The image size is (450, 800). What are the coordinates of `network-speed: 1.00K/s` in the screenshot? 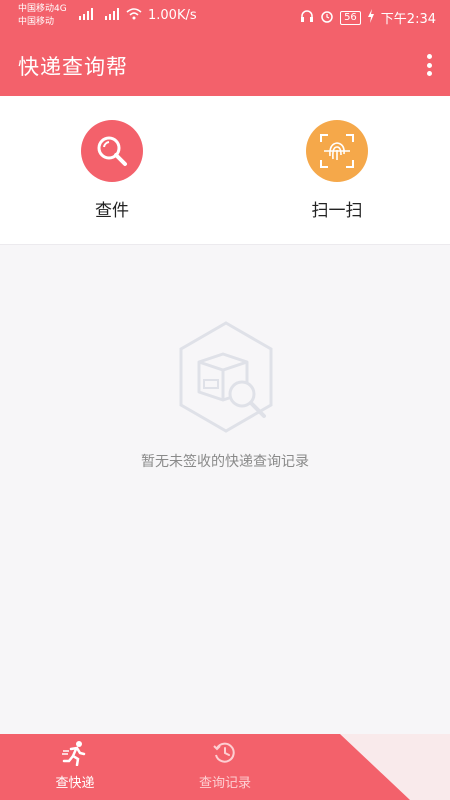 It's located at (172, 15).